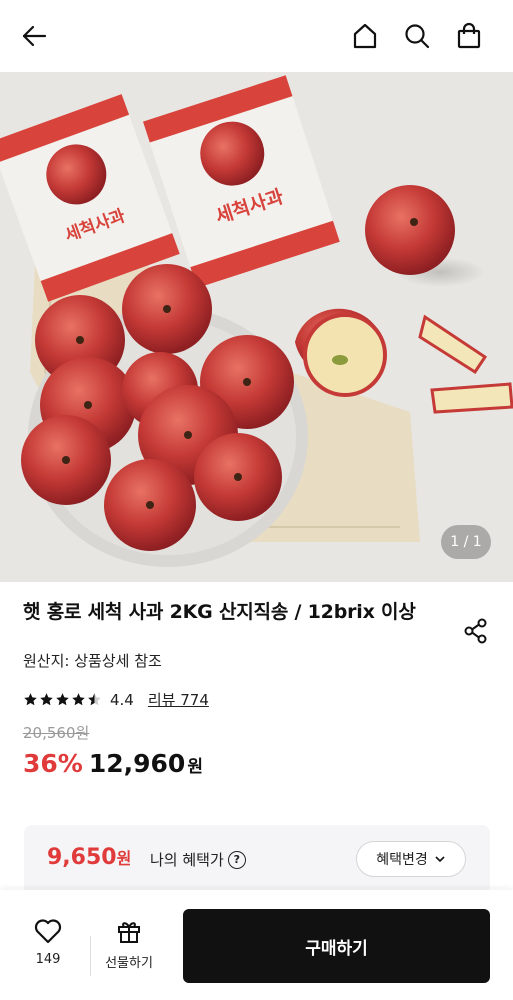 This screenshot has width=513, height=1000. What do you see at coordinates (187, 860) in the screenshot?
I see `benefit-label-text: 나의 혜택가` at bounding box center [187, 860].